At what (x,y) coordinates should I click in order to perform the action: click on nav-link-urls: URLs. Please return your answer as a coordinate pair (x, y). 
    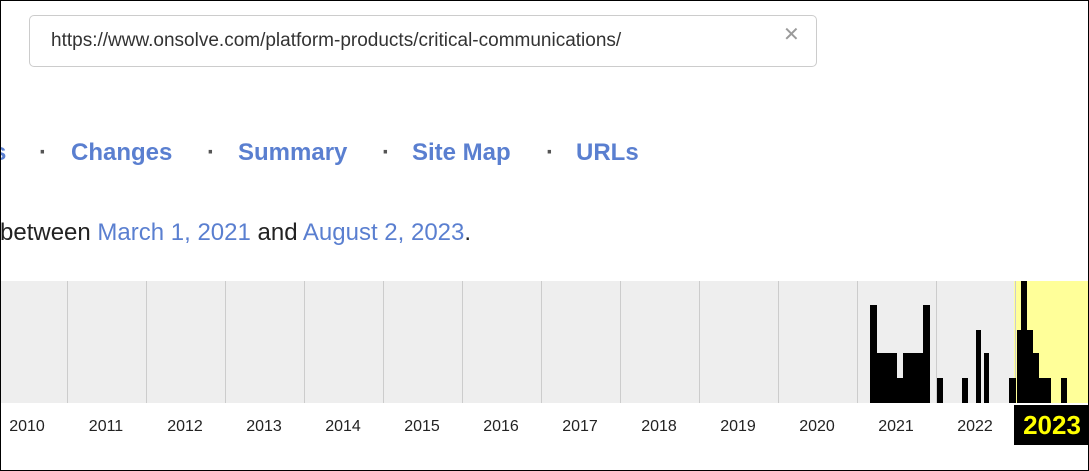
    Looking at the image, I should click on (607, 153).